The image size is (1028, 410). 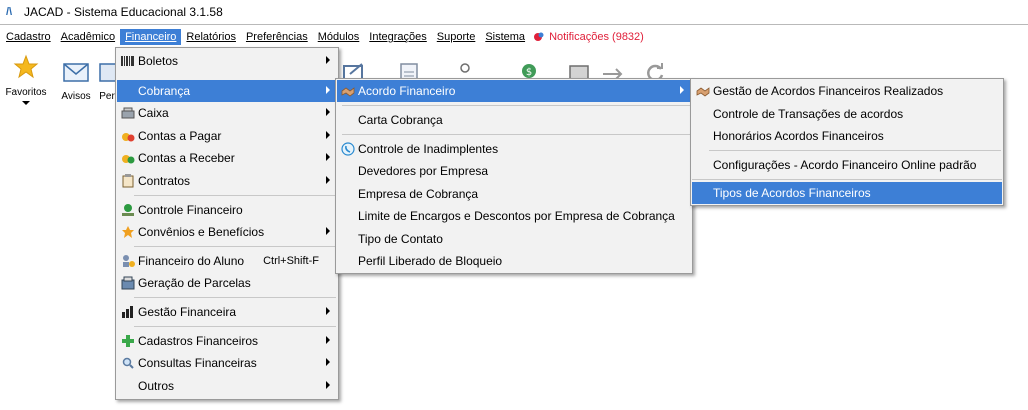 What do you see at coordinates (397, 37) in the screenshot?
I see `menu-integracoes: Integrações` at bounding box center [397, 37].